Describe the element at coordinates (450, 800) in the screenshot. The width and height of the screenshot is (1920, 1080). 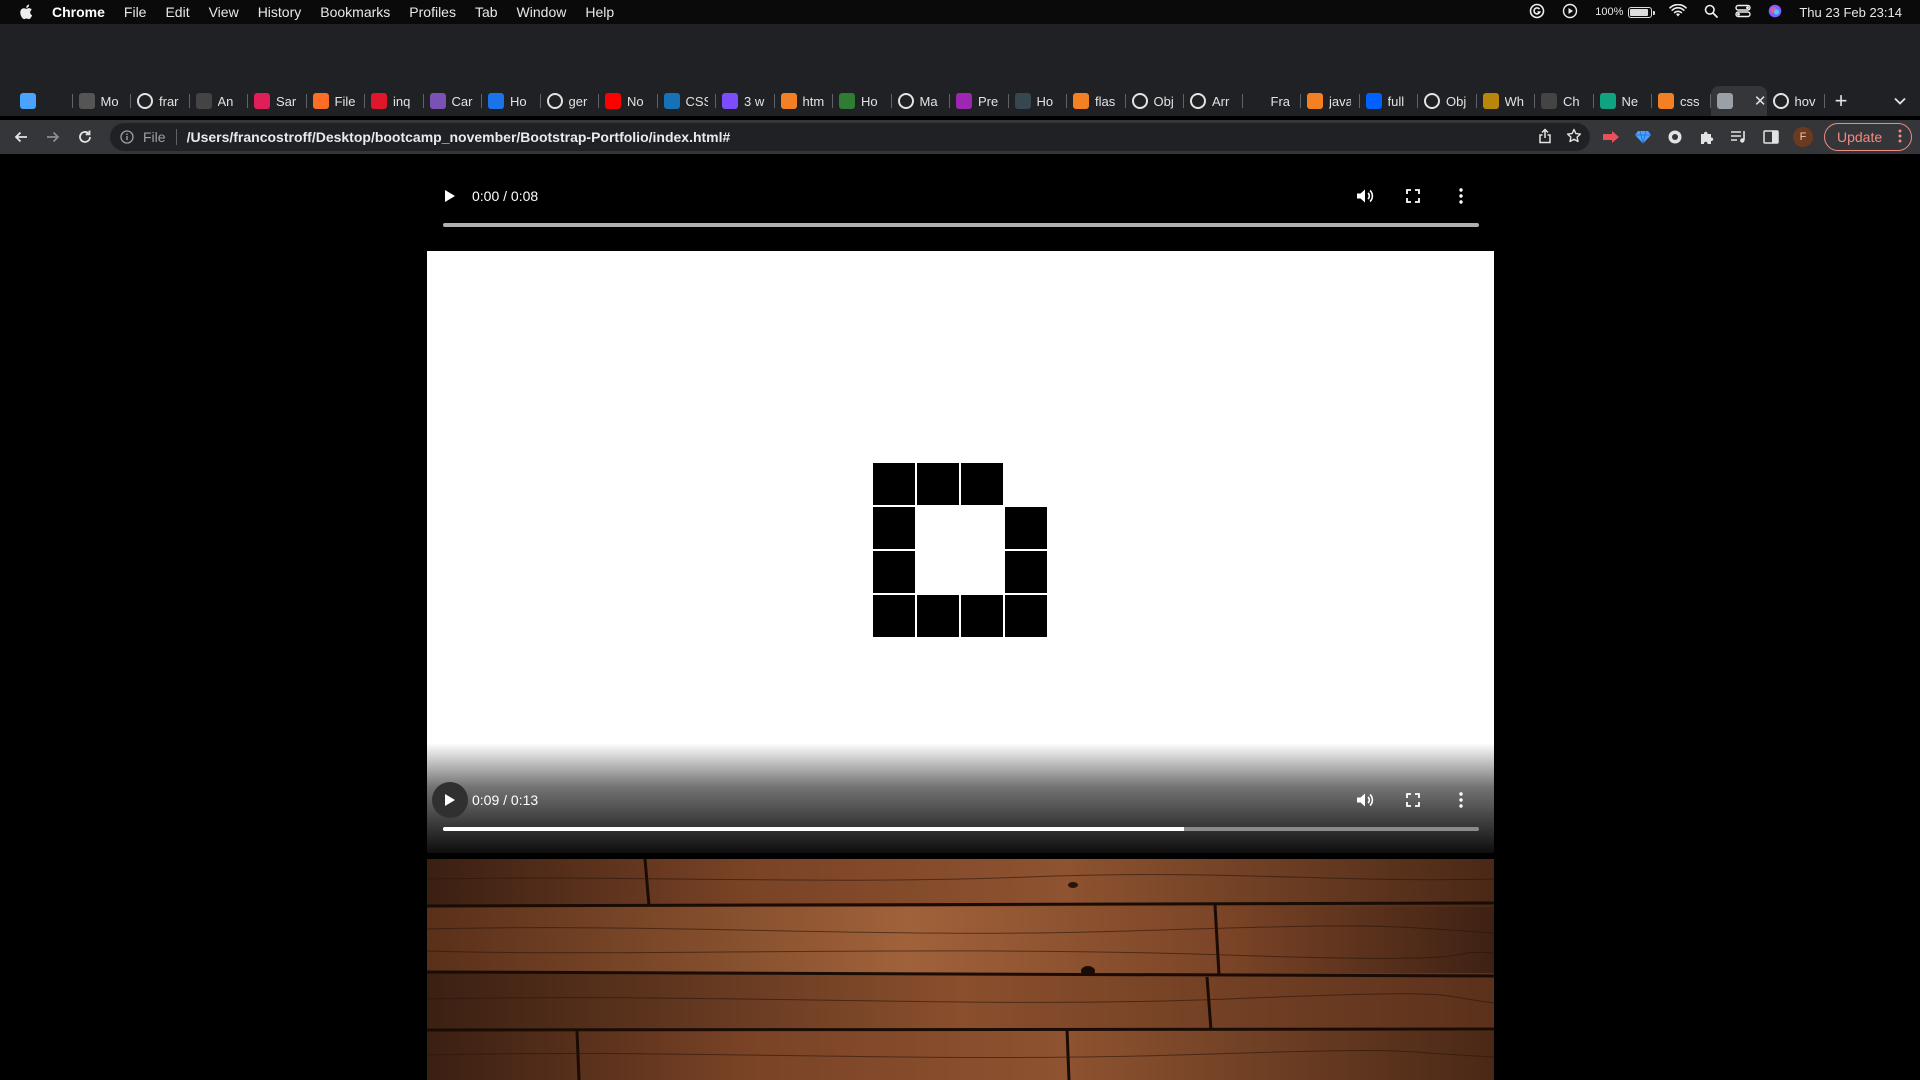
I see `video-play-icon` at that location.